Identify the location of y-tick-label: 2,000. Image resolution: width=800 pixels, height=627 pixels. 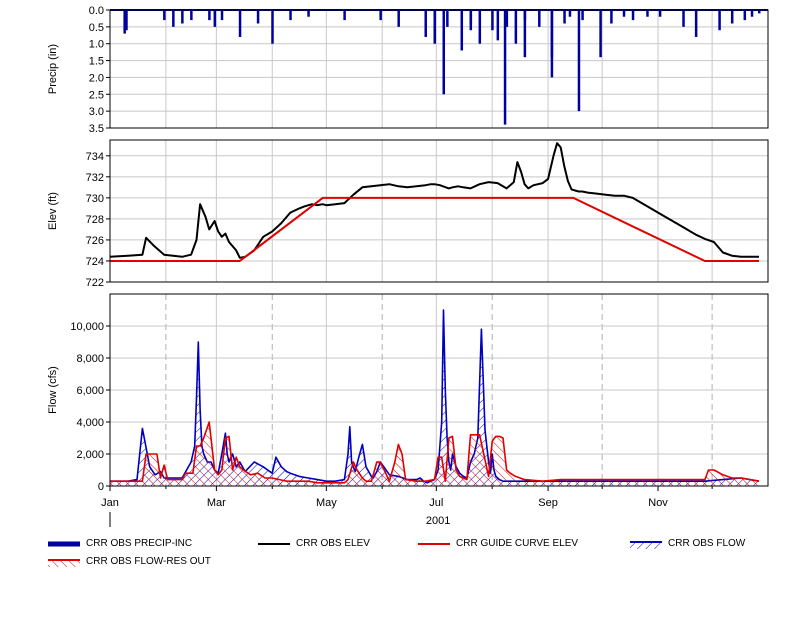
(90, 455).